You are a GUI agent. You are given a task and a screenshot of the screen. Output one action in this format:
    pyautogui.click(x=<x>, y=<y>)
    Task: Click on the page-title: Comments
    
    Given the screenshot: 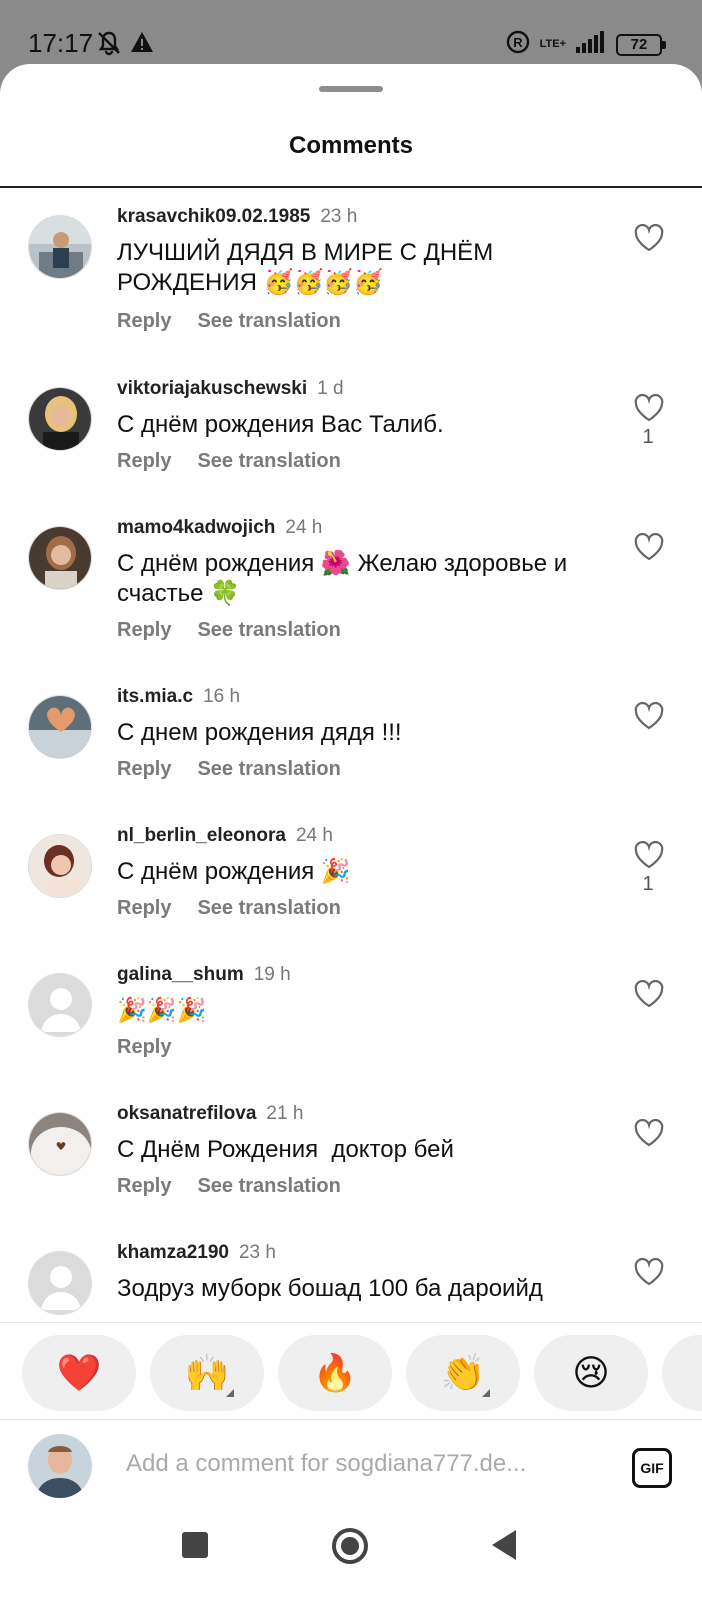 What is the action you would take?
    pyautogui.click(x=351, y=145)
    